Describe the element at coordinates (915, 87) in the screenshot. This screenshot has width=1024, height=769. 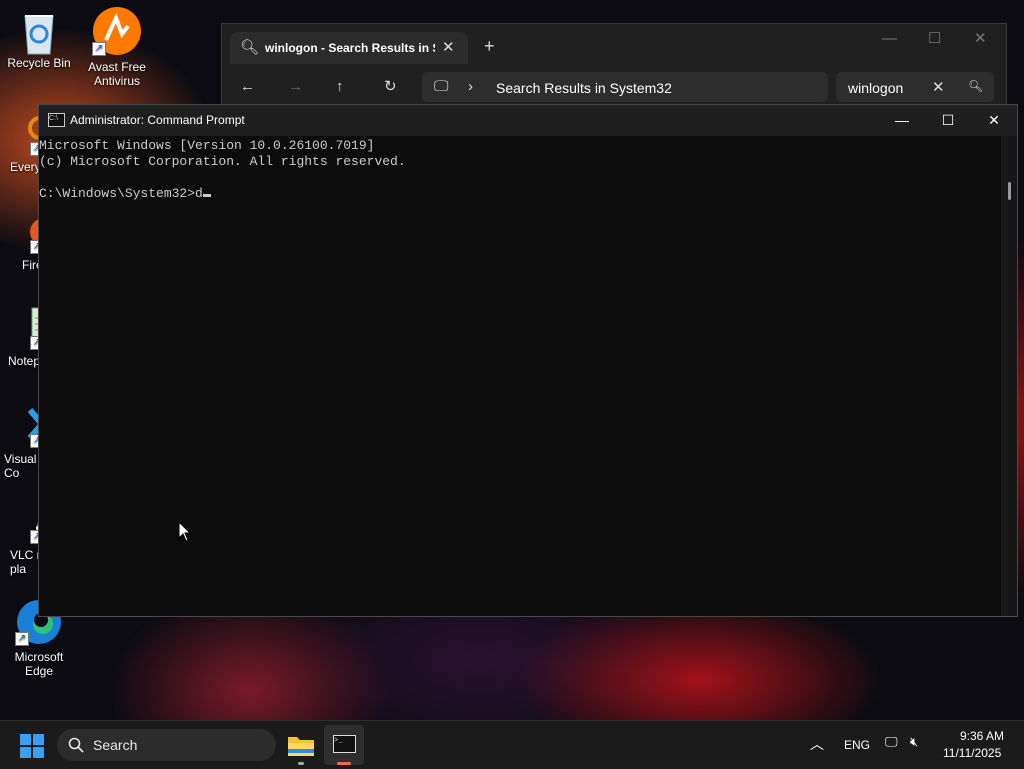
I see `explorer-search-input: winlogon ✕ 🔍︎` at that location.